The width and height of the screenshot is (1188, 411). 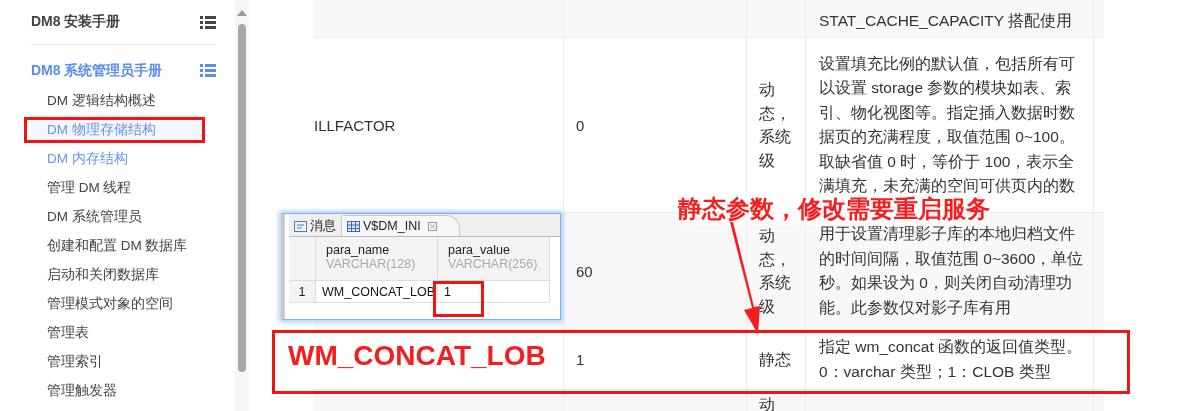 I want to click on nav-item: 创建和配置 DM 数据库, so click(x=115, y=245).